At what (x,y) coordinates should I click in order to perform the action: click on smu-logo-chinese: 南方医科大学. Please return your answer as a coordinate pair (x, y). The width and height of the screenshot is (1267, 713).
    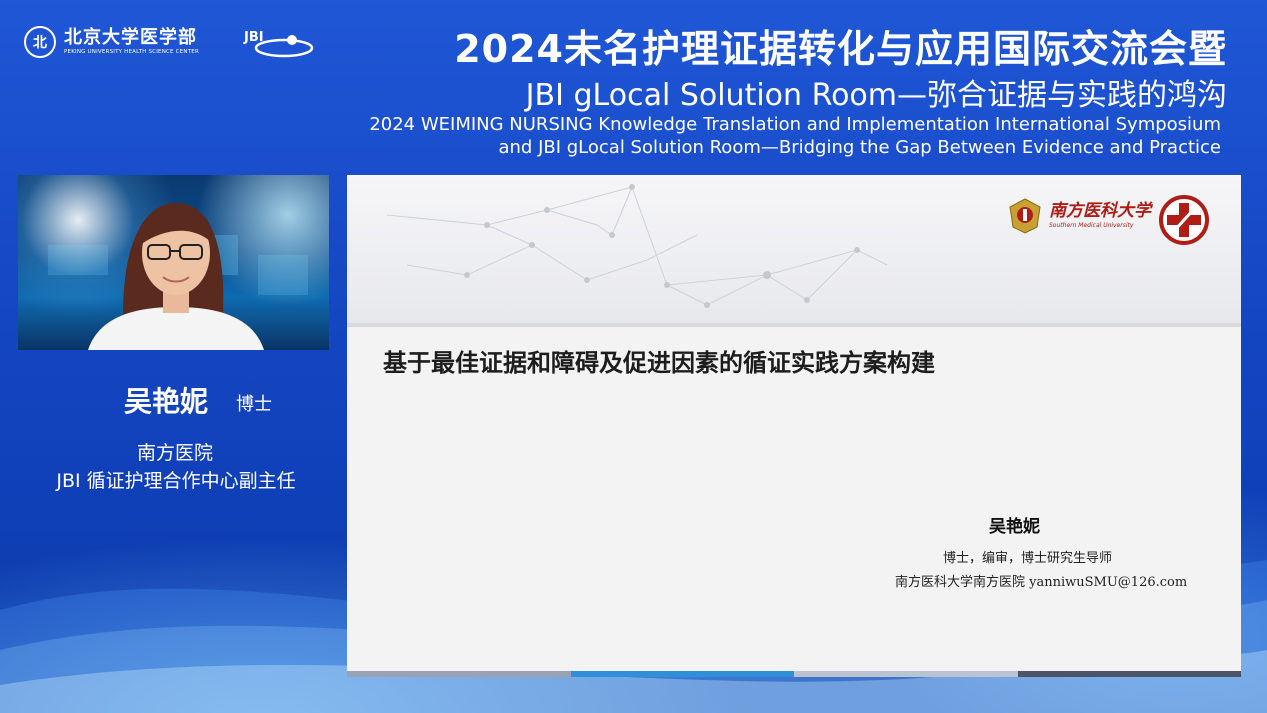
    Looking at the image, I should click on (1100, 211).